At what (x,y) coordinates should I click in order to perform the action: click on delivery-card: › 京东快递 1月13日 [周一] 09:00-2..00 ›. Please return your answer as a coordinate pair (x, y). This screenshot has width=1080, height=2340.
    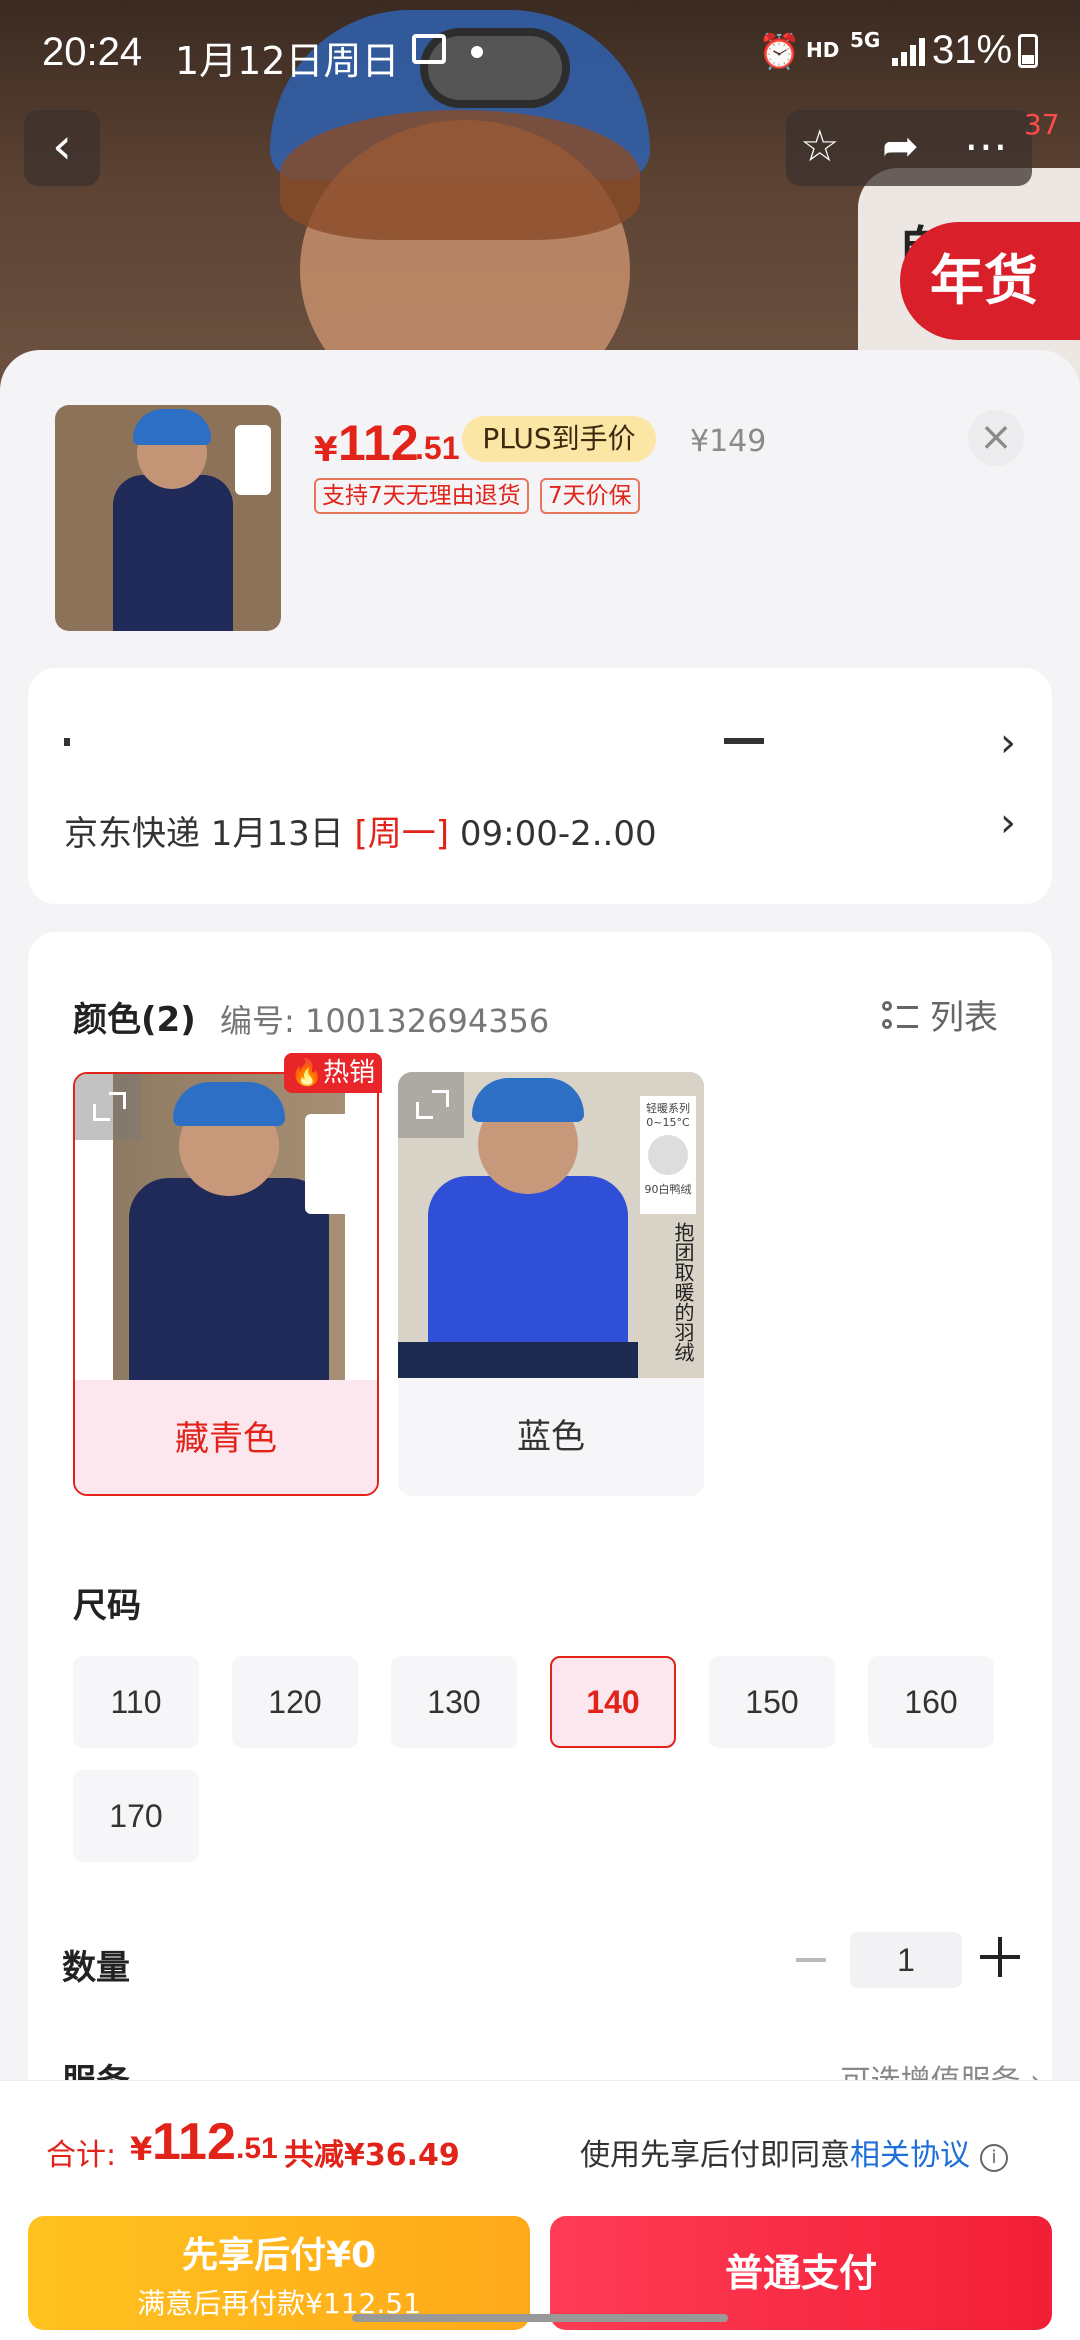
    Looking at the image, I should click on (540, 786).